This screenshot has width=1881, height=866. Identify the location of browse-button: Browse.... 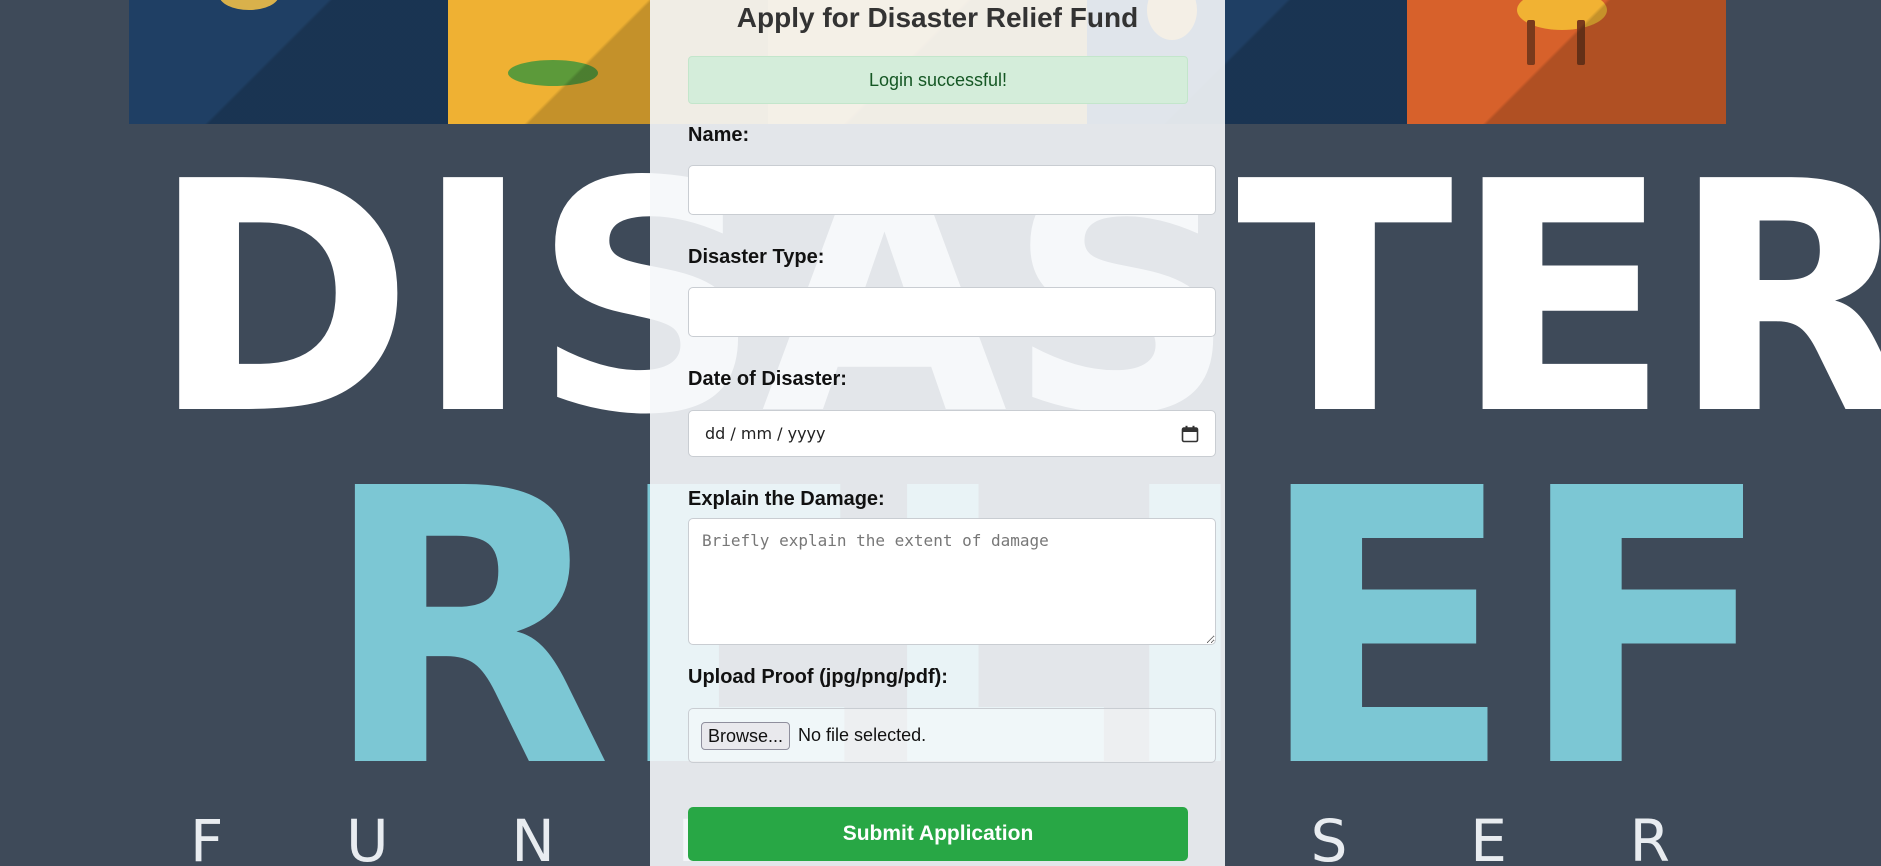
(746, 735).